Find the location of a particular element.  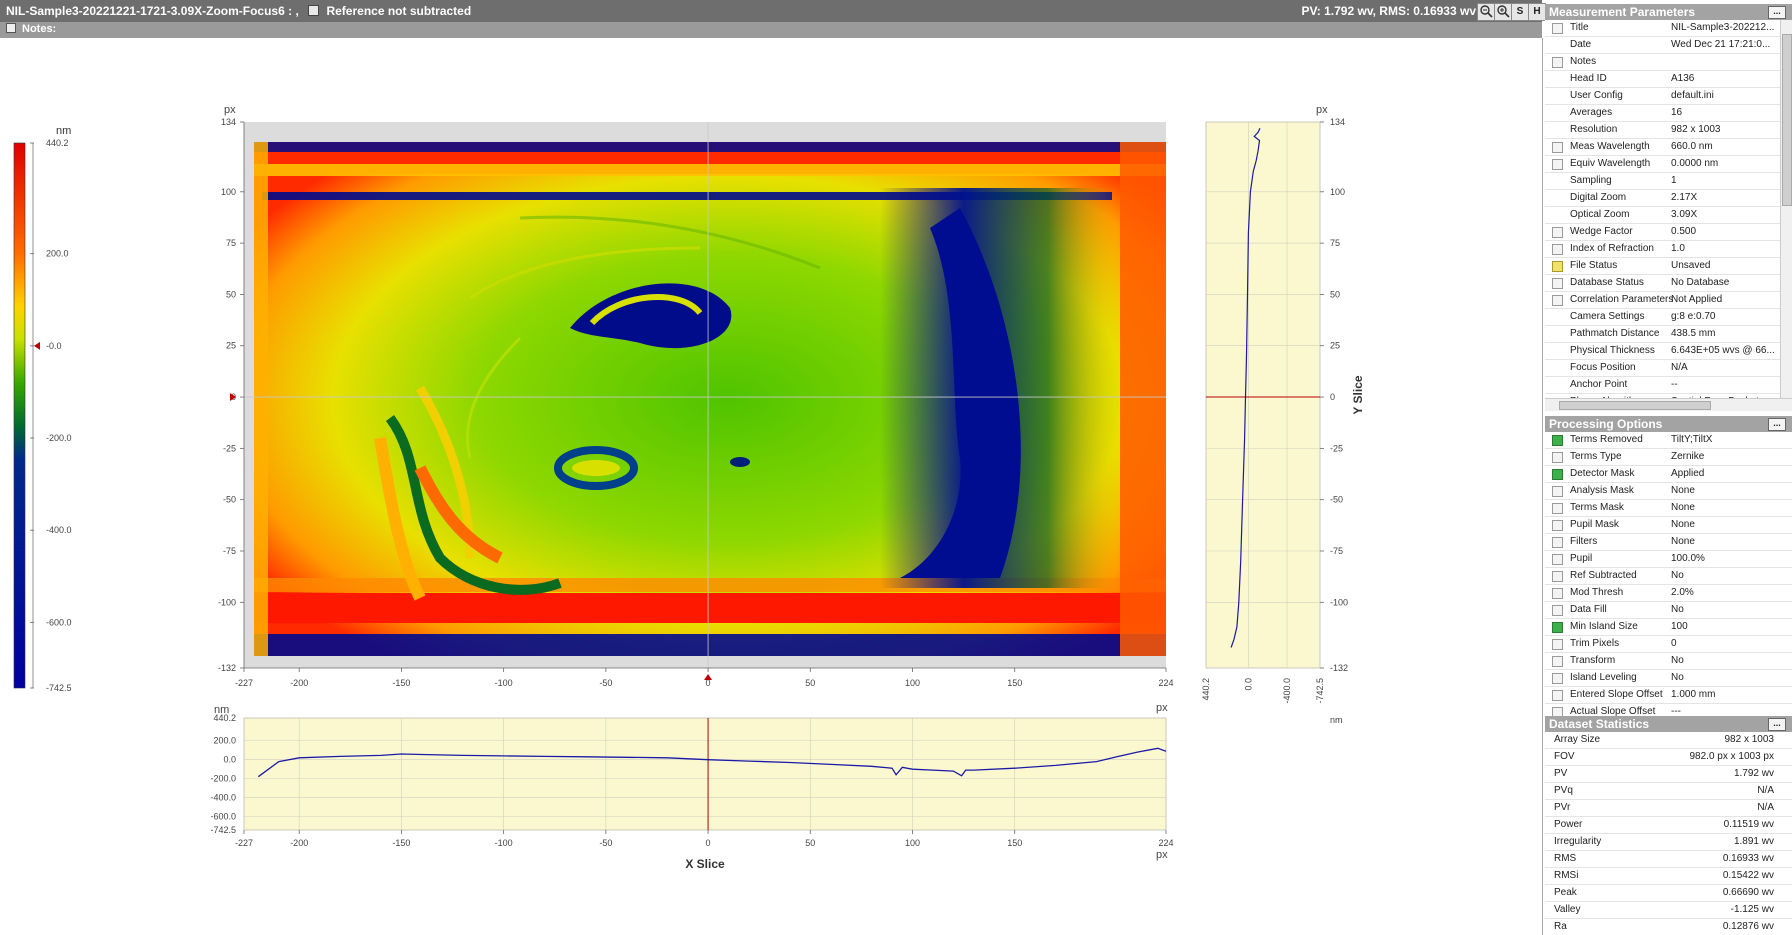

h-button: H is located at coordinates (1537, 12).